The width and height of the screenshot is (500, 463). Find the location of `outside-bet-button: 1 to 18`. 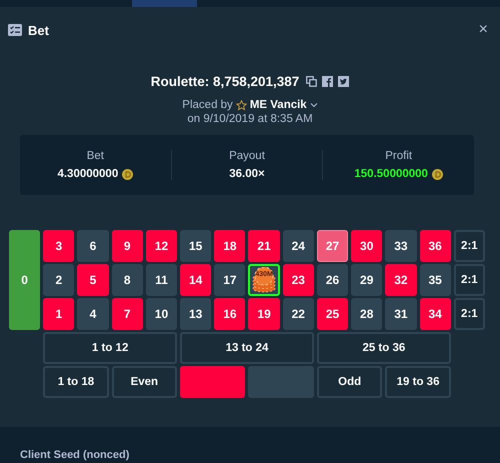

outside-bet-button: 1 to 18 is located at coordinates (76, 382).